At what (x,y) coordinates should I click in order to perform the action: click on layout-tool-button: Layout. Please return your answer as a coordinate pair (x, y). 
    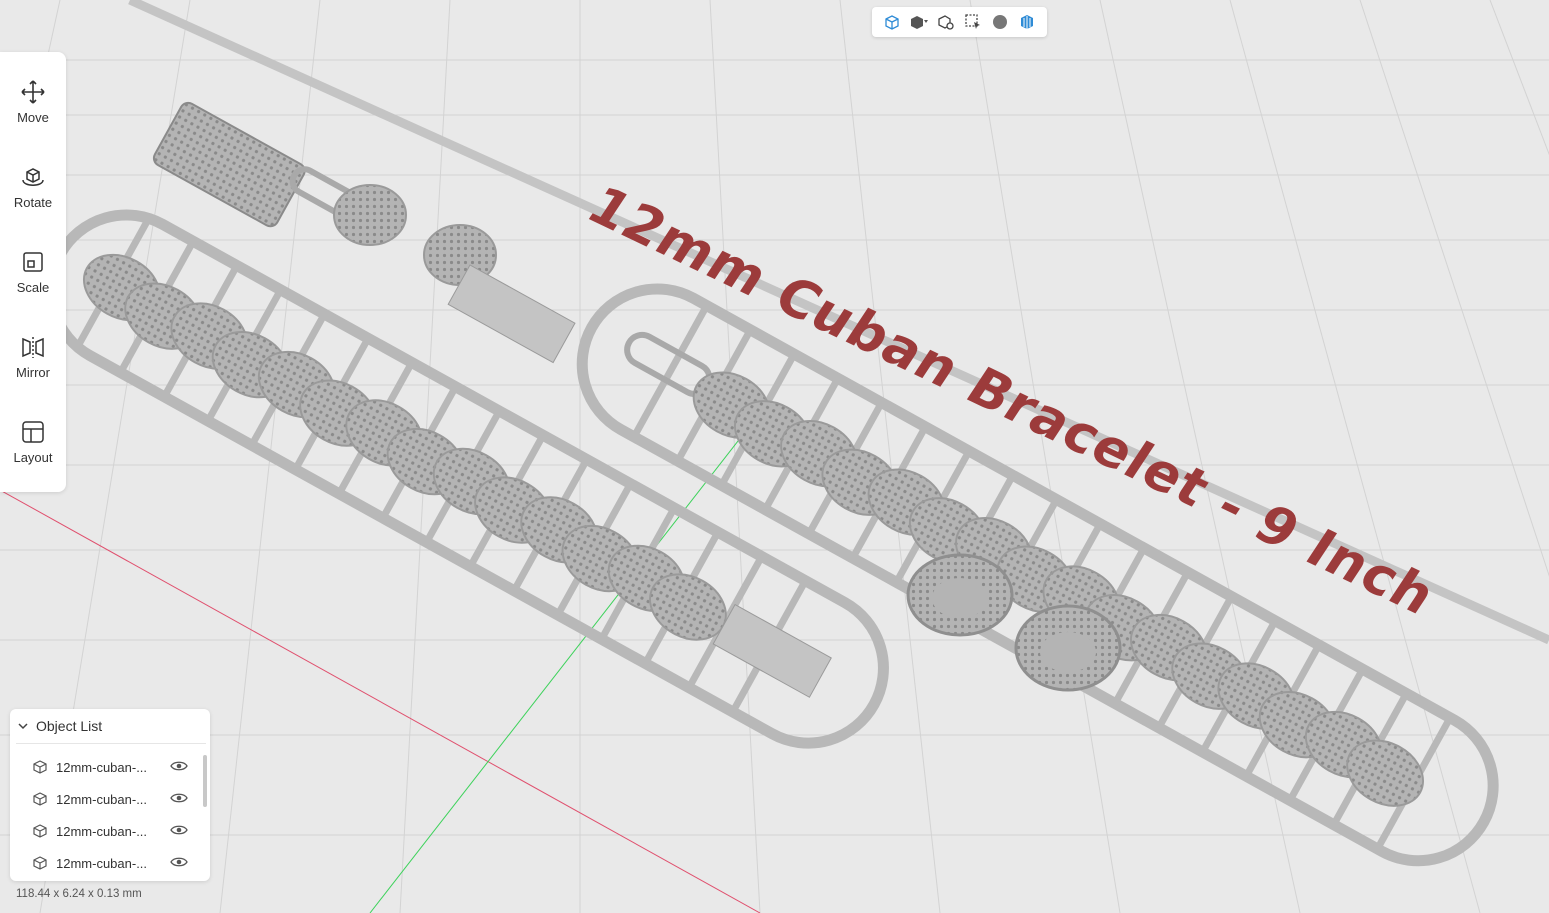
    Looking at the image, I should click on (33, 448).